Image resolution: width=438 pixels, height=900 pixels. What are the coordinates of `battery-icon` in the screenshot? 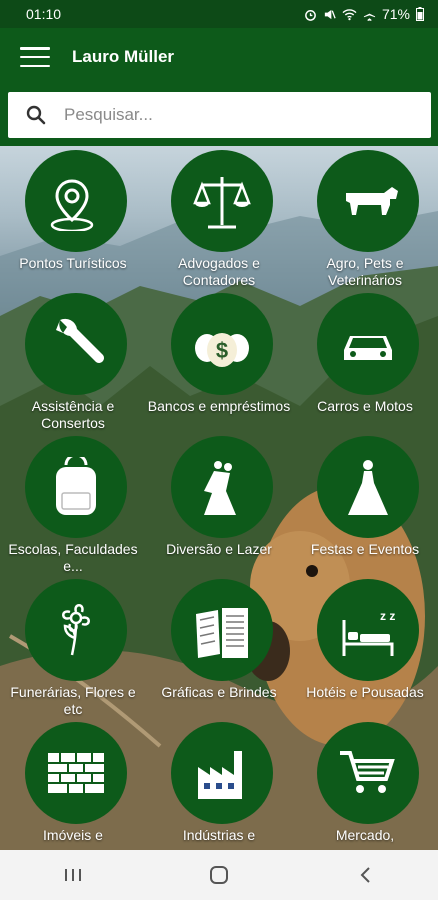 It's located at (420, 14).